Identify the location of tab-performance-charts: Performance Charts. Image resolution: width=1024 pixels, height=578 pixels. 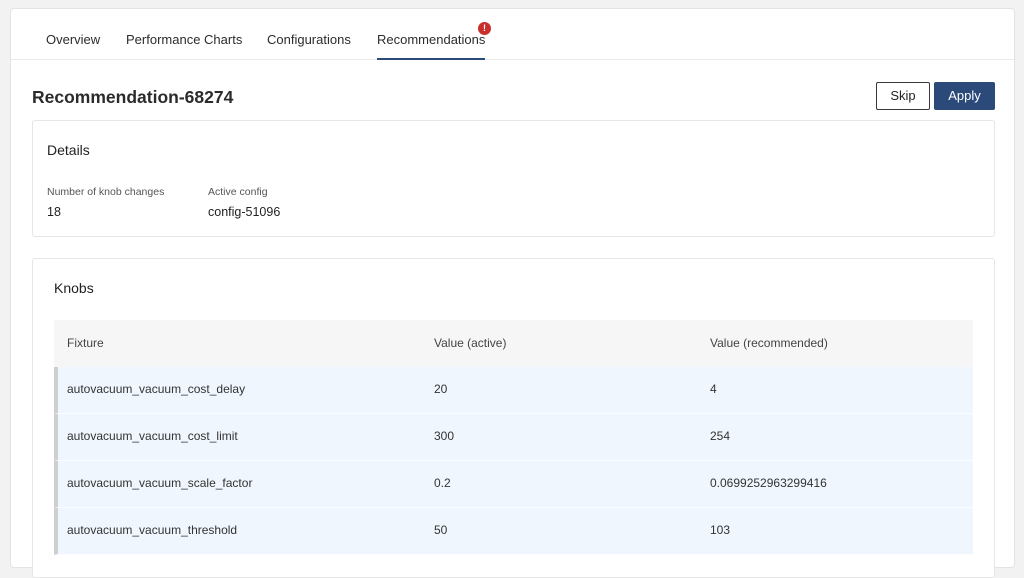
(184, 39).